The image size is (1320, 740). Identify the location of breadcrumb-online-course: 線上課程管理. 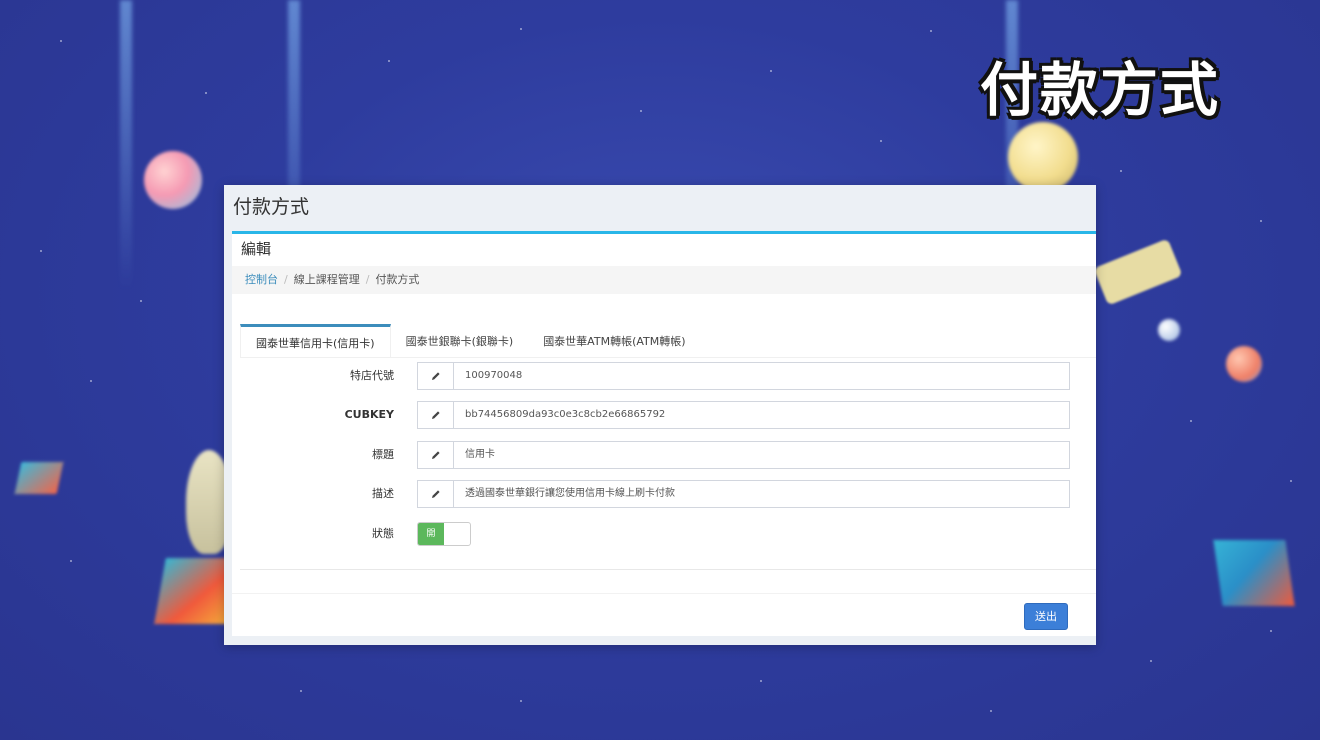
(327, 279).